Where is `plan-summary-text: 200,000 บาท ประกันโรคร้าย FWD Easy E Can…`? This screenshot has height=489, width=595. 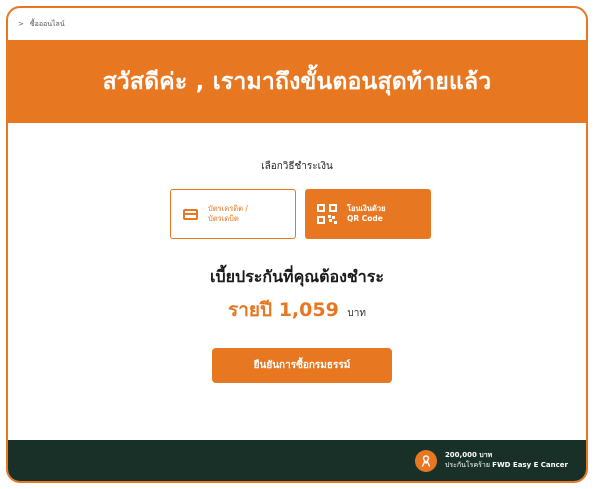
plan-summary-text: 200,000 บาท ประกันโรคร้าย FWD Easy E Can… is located at coordinates (506, 460).